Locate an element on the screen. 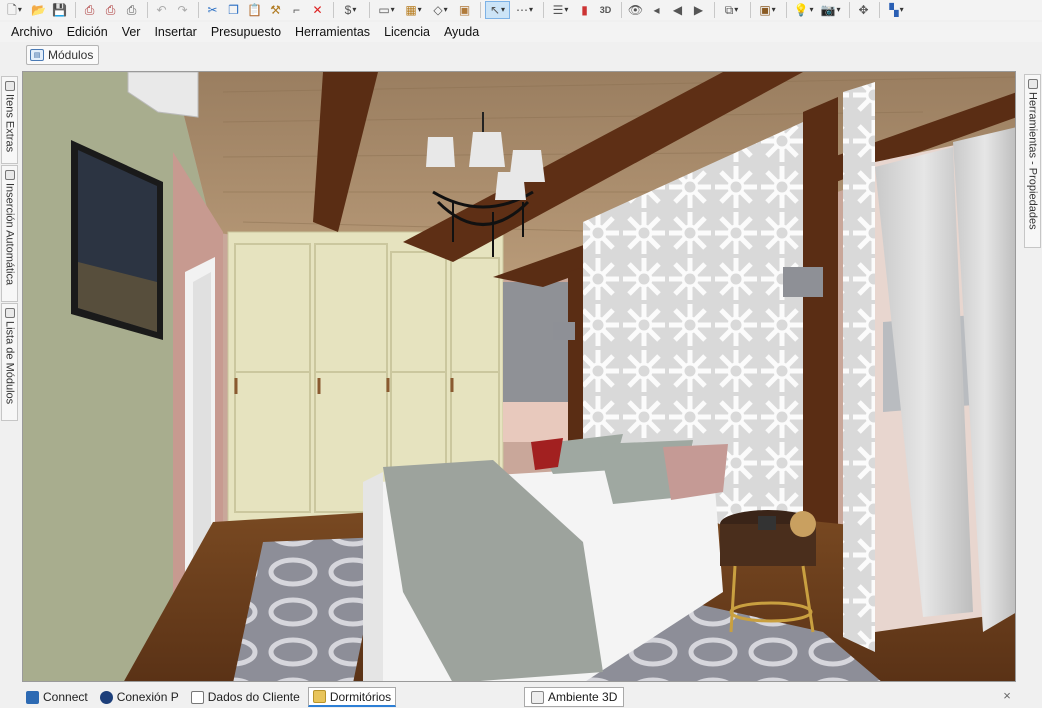 This screenshot has width=1042, height=708. extras-icon is located at coordinates (9, 86).